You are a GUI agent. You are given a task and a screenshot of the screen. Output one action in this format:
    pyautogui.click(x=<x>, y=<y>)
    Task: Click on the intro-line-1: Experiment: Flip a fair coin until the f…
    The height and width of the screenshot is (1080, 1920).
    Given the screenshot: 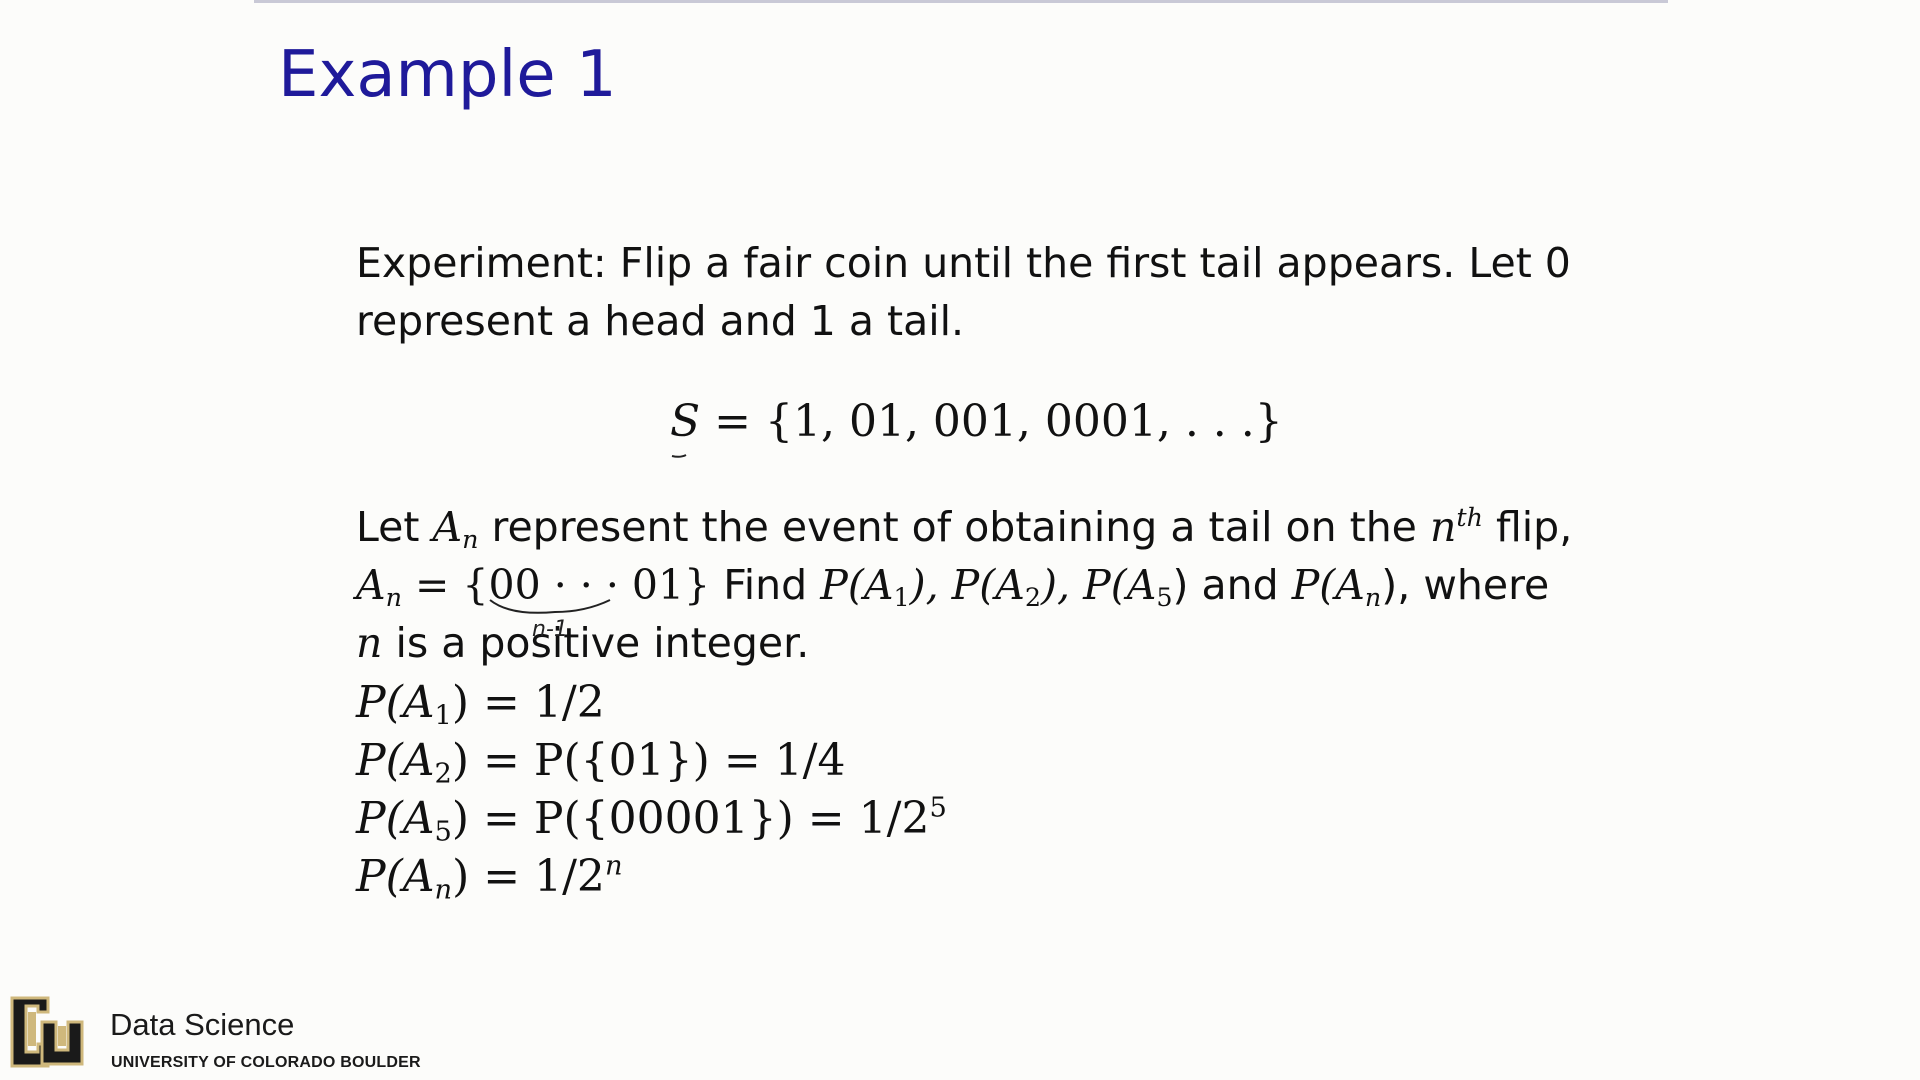 What is the action you would take?
    pyautogui.click(x=963, y=263)
    